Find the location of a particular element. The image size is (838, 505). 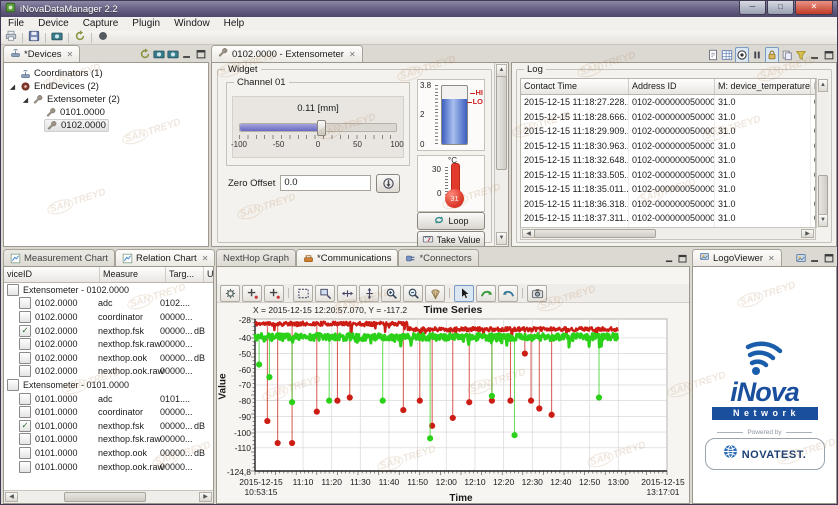

stop-button is located at coordinates (103, 38).